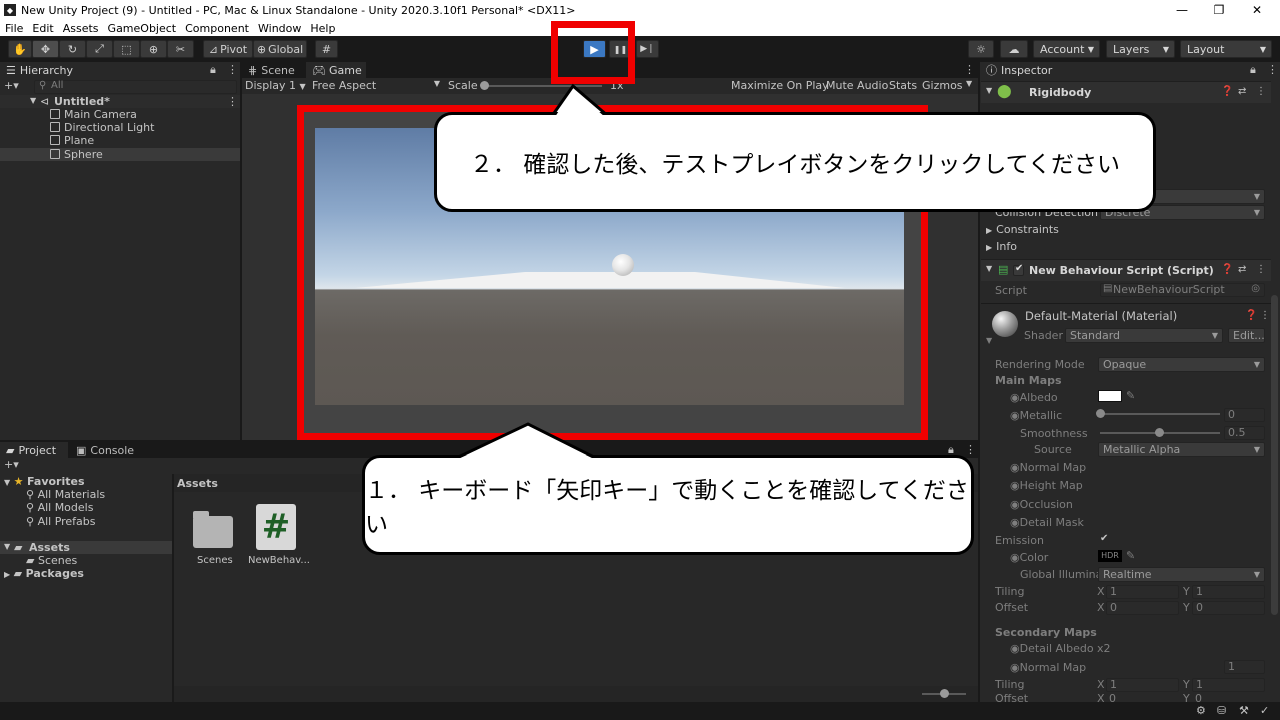  What do you see at coordinates (668, 505) in the screenshot?
I see `callout-step-1: １． キーボード「矢印キー」で動くことを確認してください` at bounding box center [668, 505].